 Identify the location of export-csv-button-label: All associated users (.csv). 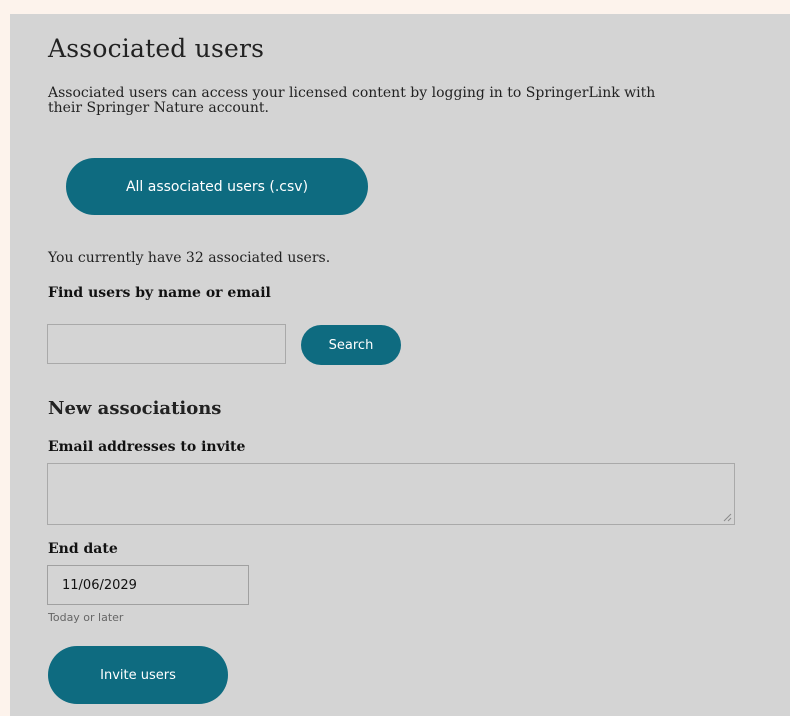
(217, 186).